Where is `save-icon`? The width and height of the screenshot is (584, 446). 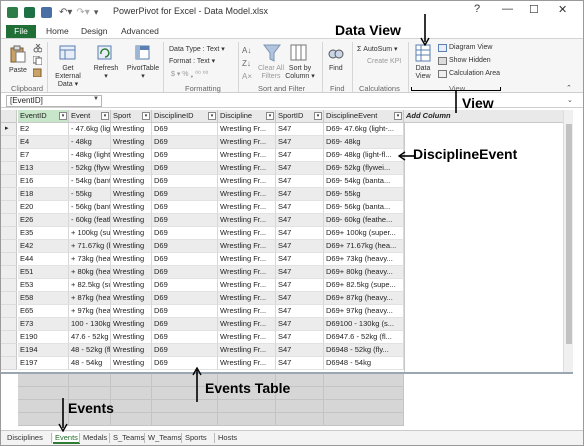
save-icon is located at coordinates (46, 12).